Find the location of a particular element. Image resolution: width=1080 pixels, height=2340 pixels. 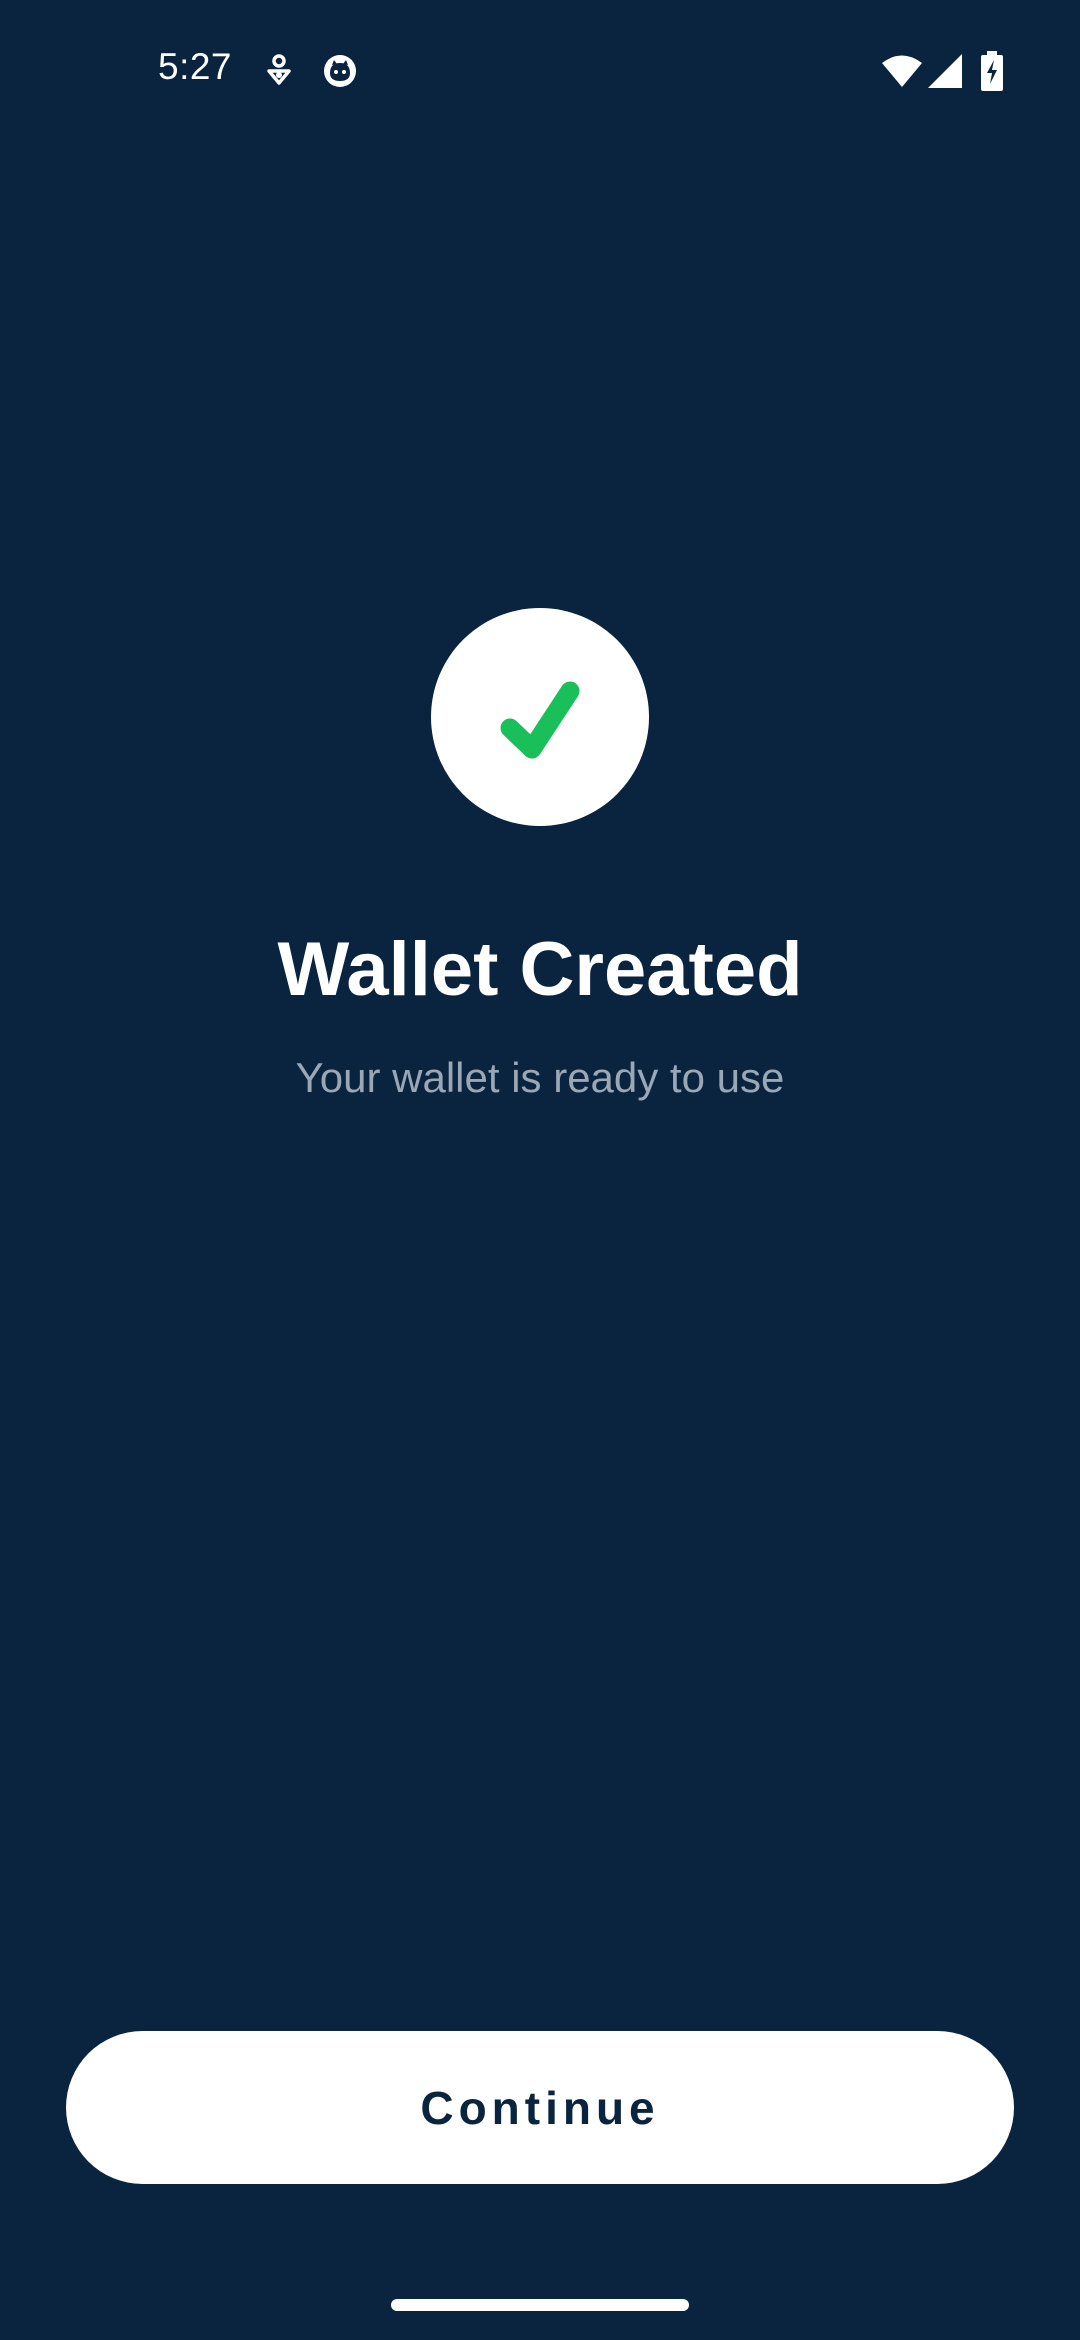

checkmark-icon is located at coordinates (540, 720).